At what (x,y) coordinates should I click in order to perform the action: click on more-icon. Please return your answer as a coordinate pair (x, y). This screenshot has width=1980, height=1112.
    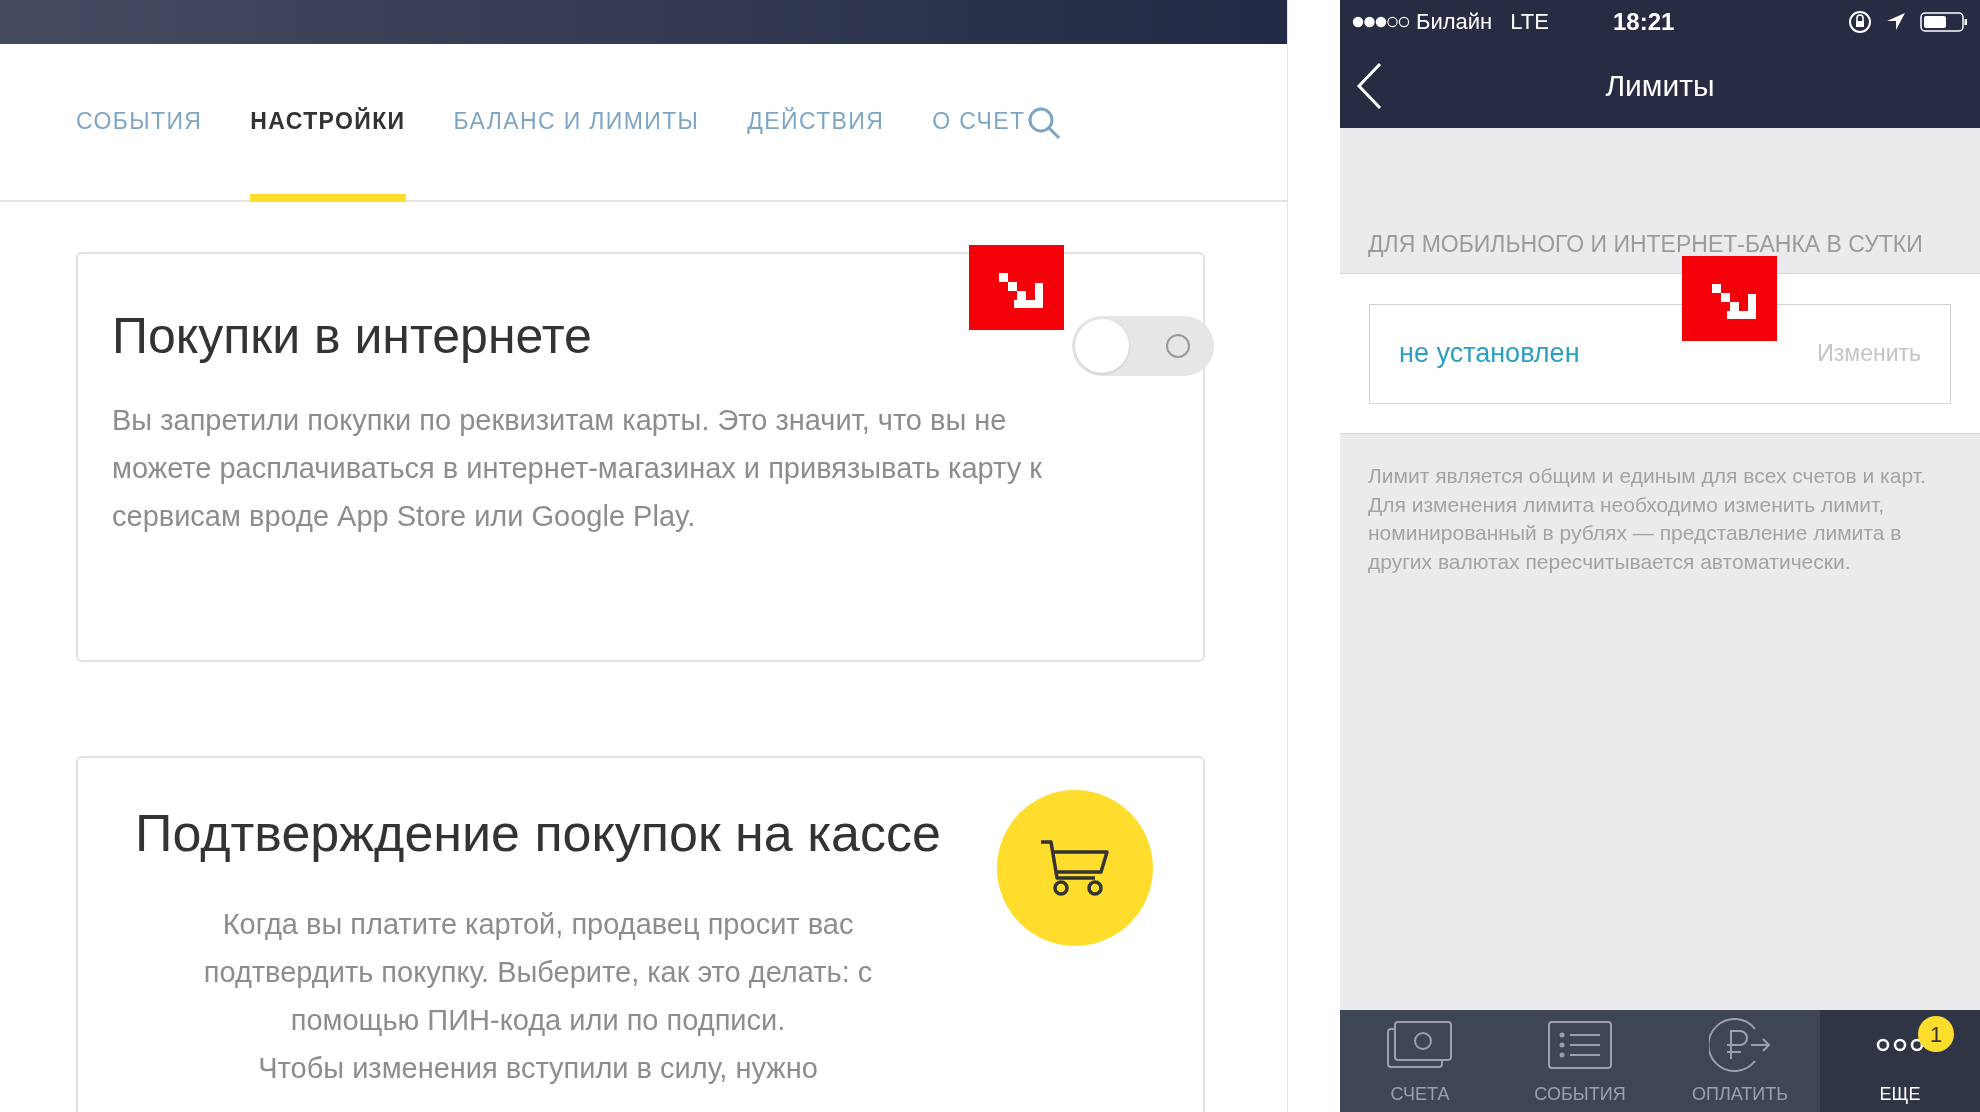
    Looking at the image, I should click on (1900, 1045).